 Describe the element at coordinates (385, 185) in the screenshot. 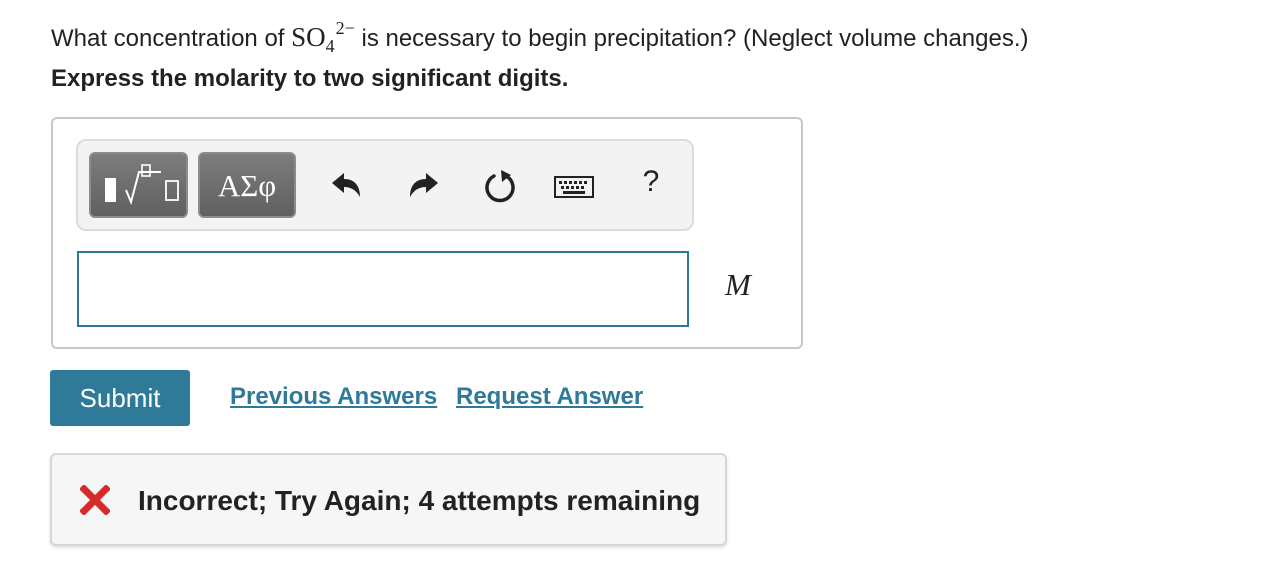

I see `math-toolbar: ΑΣφ ?` at that location.